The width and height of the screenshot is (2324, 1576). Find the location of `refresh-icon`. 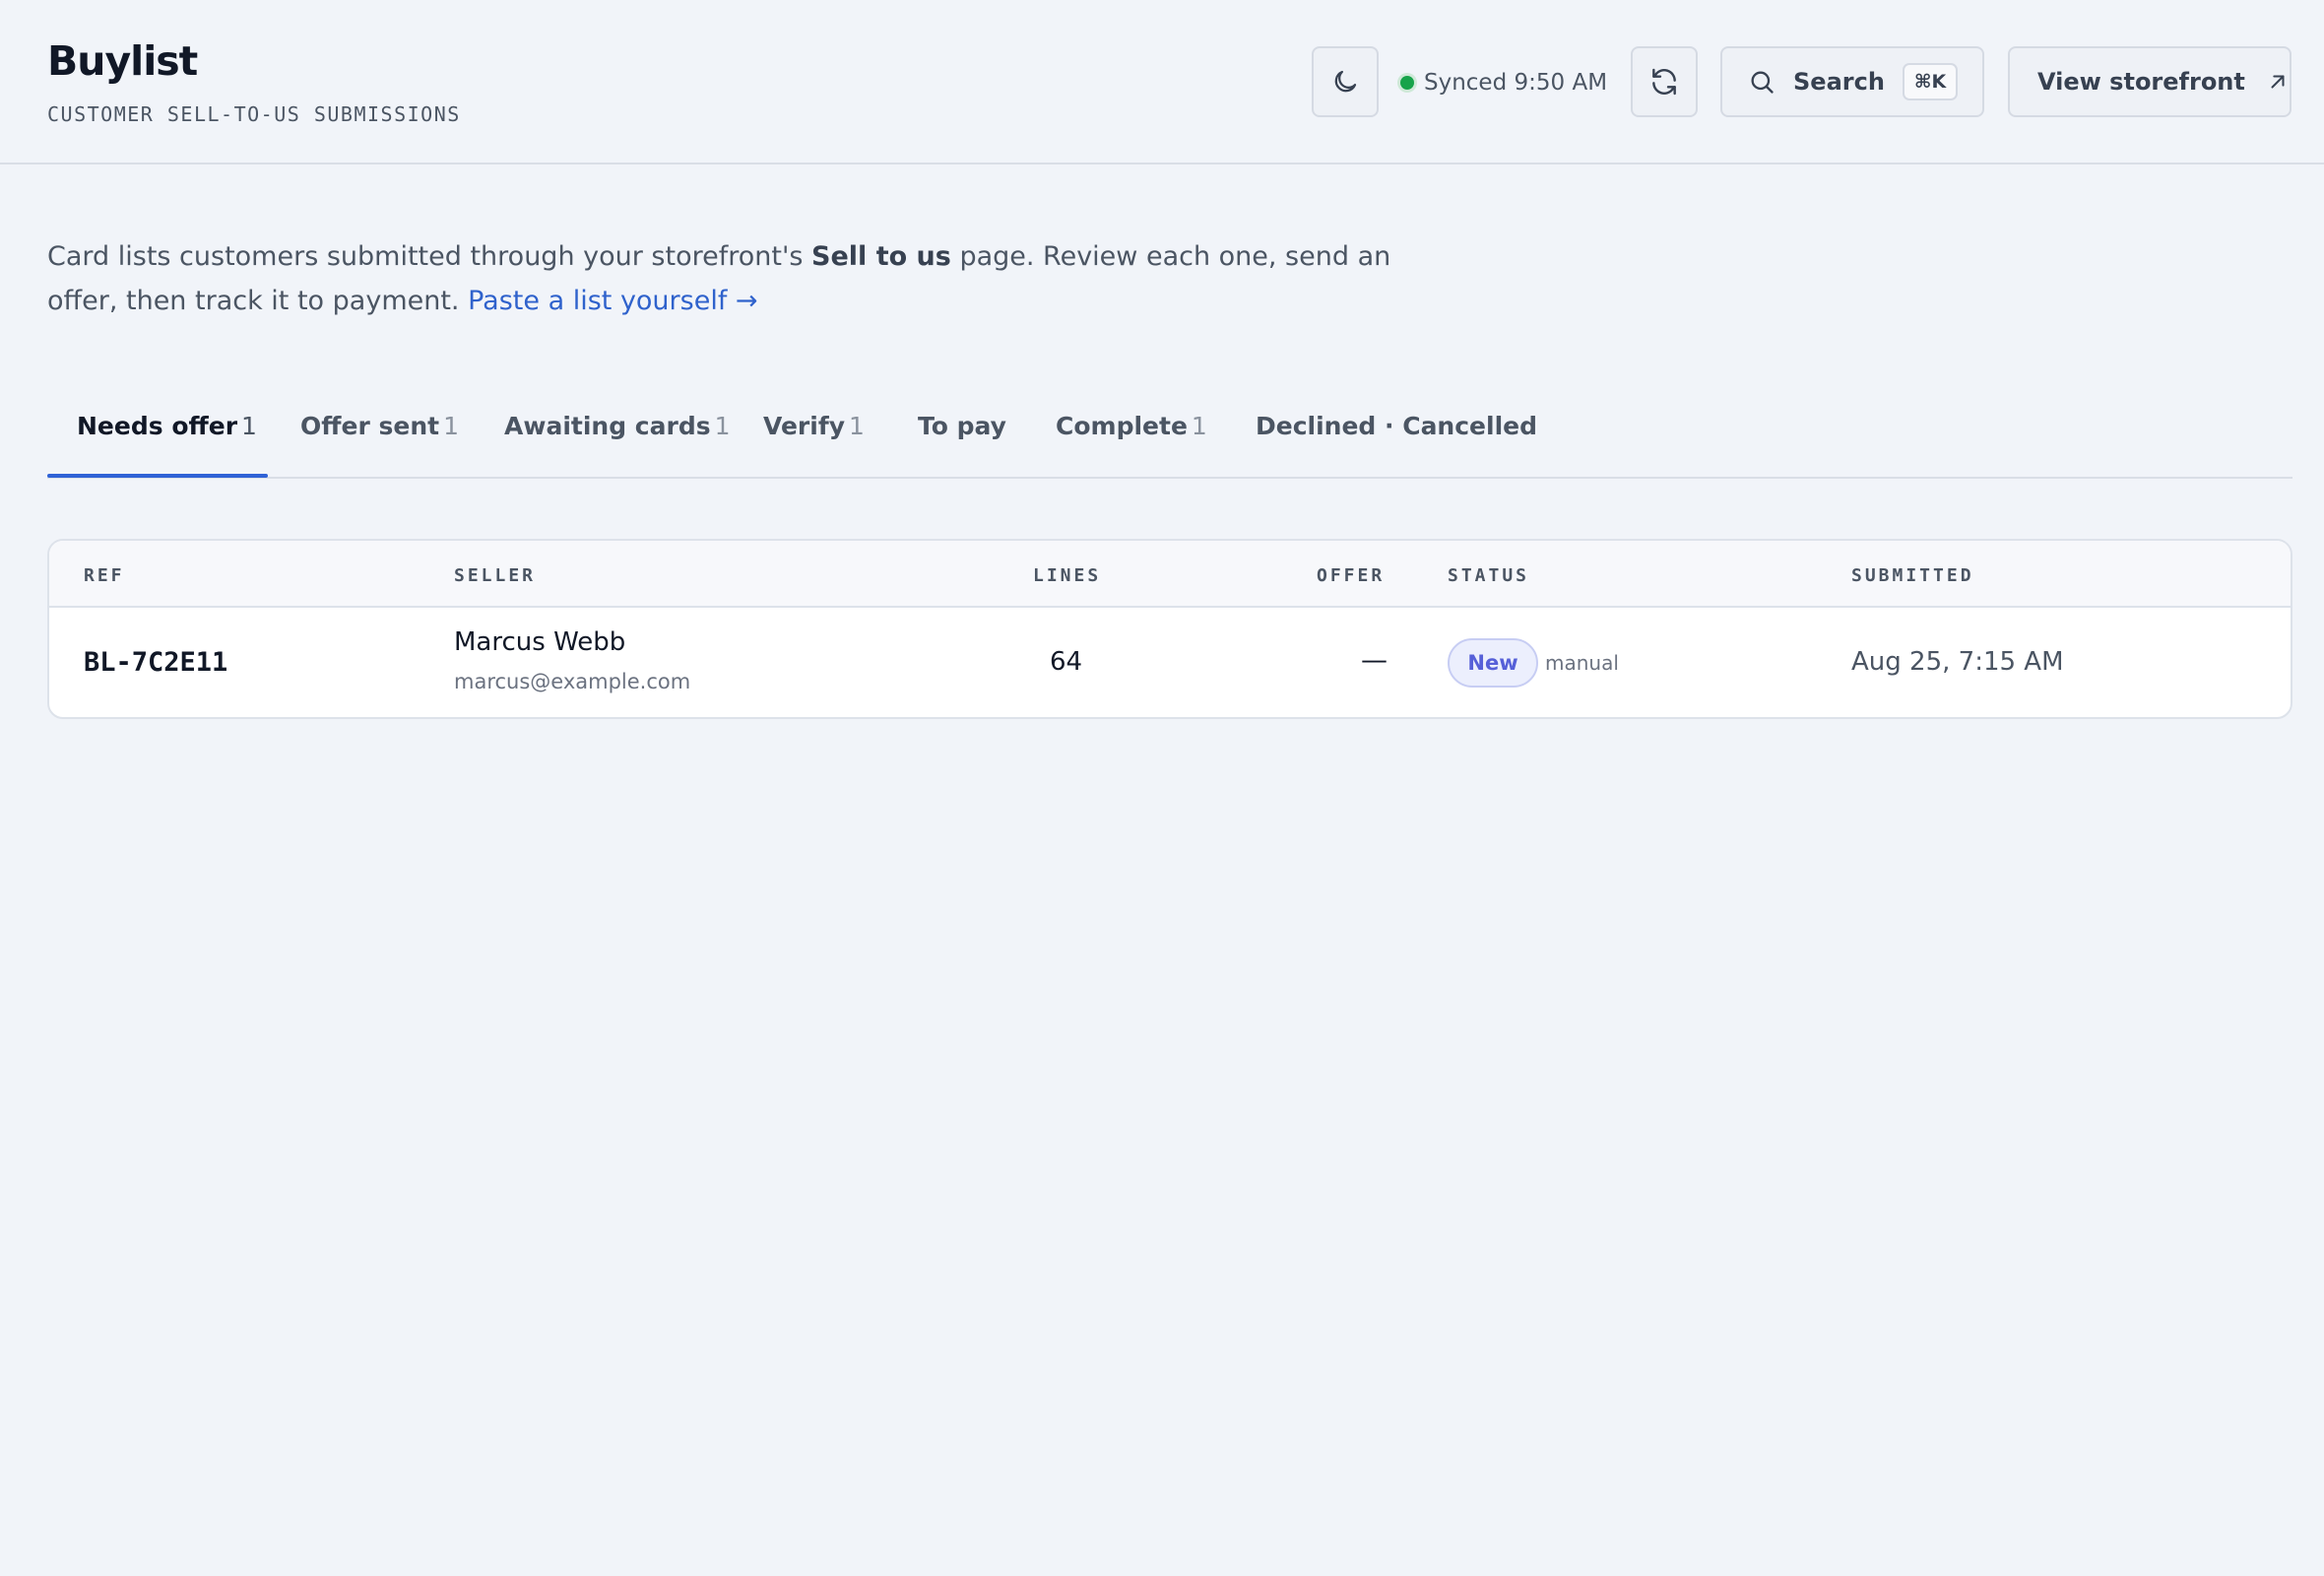

refresh-icon is located at coordinates (1664, 82).